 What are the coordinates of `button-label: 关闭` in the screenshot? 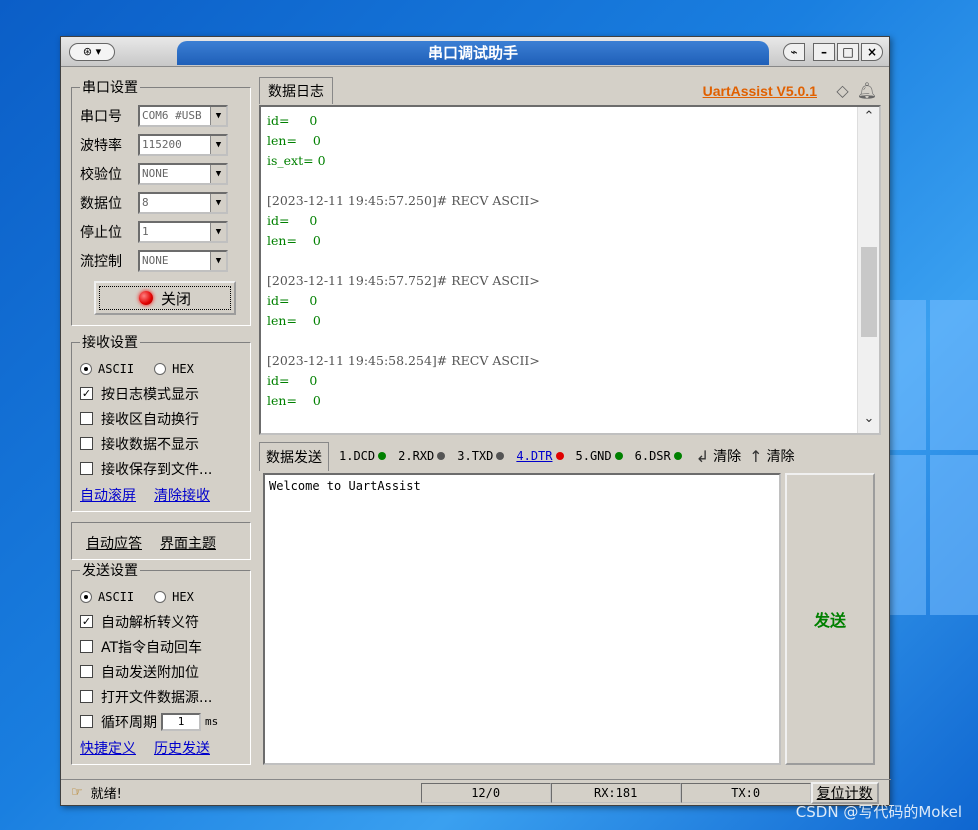 It's located at (175, 298).